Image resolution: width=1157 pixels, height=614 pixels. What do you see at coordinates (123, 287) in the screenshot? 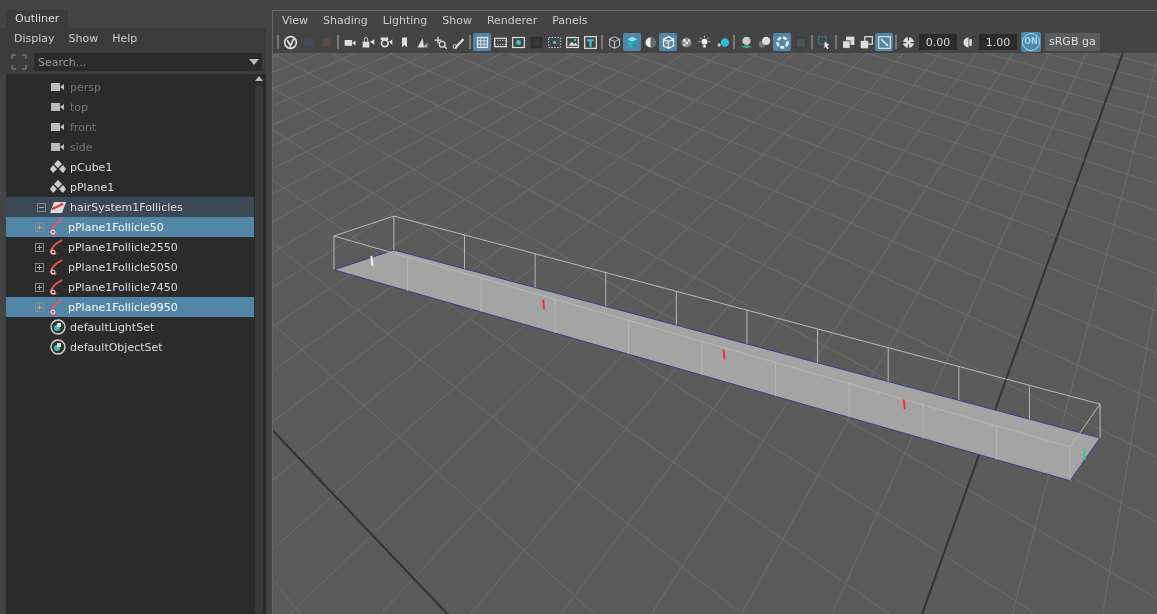
I see `item-label: pPlane1Follicle7450` at bounding box center [123, 287].